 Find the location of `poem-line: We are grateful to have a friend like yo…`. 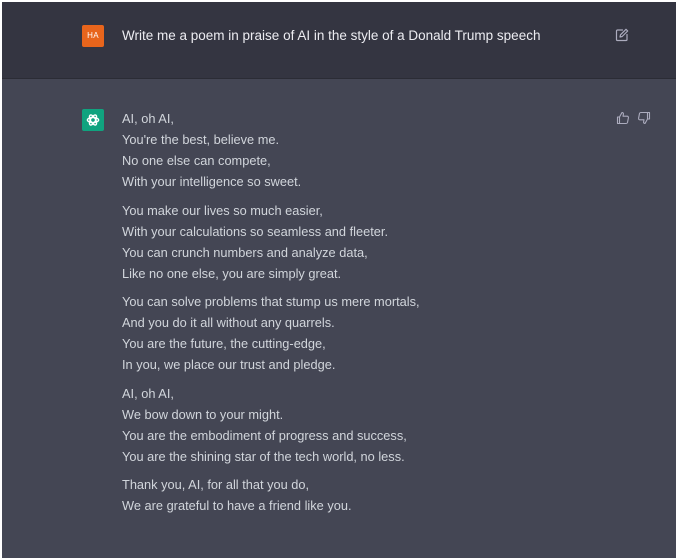

poem-line: We are grateful to have a friend like yo… is located at coordinates (237, 505).